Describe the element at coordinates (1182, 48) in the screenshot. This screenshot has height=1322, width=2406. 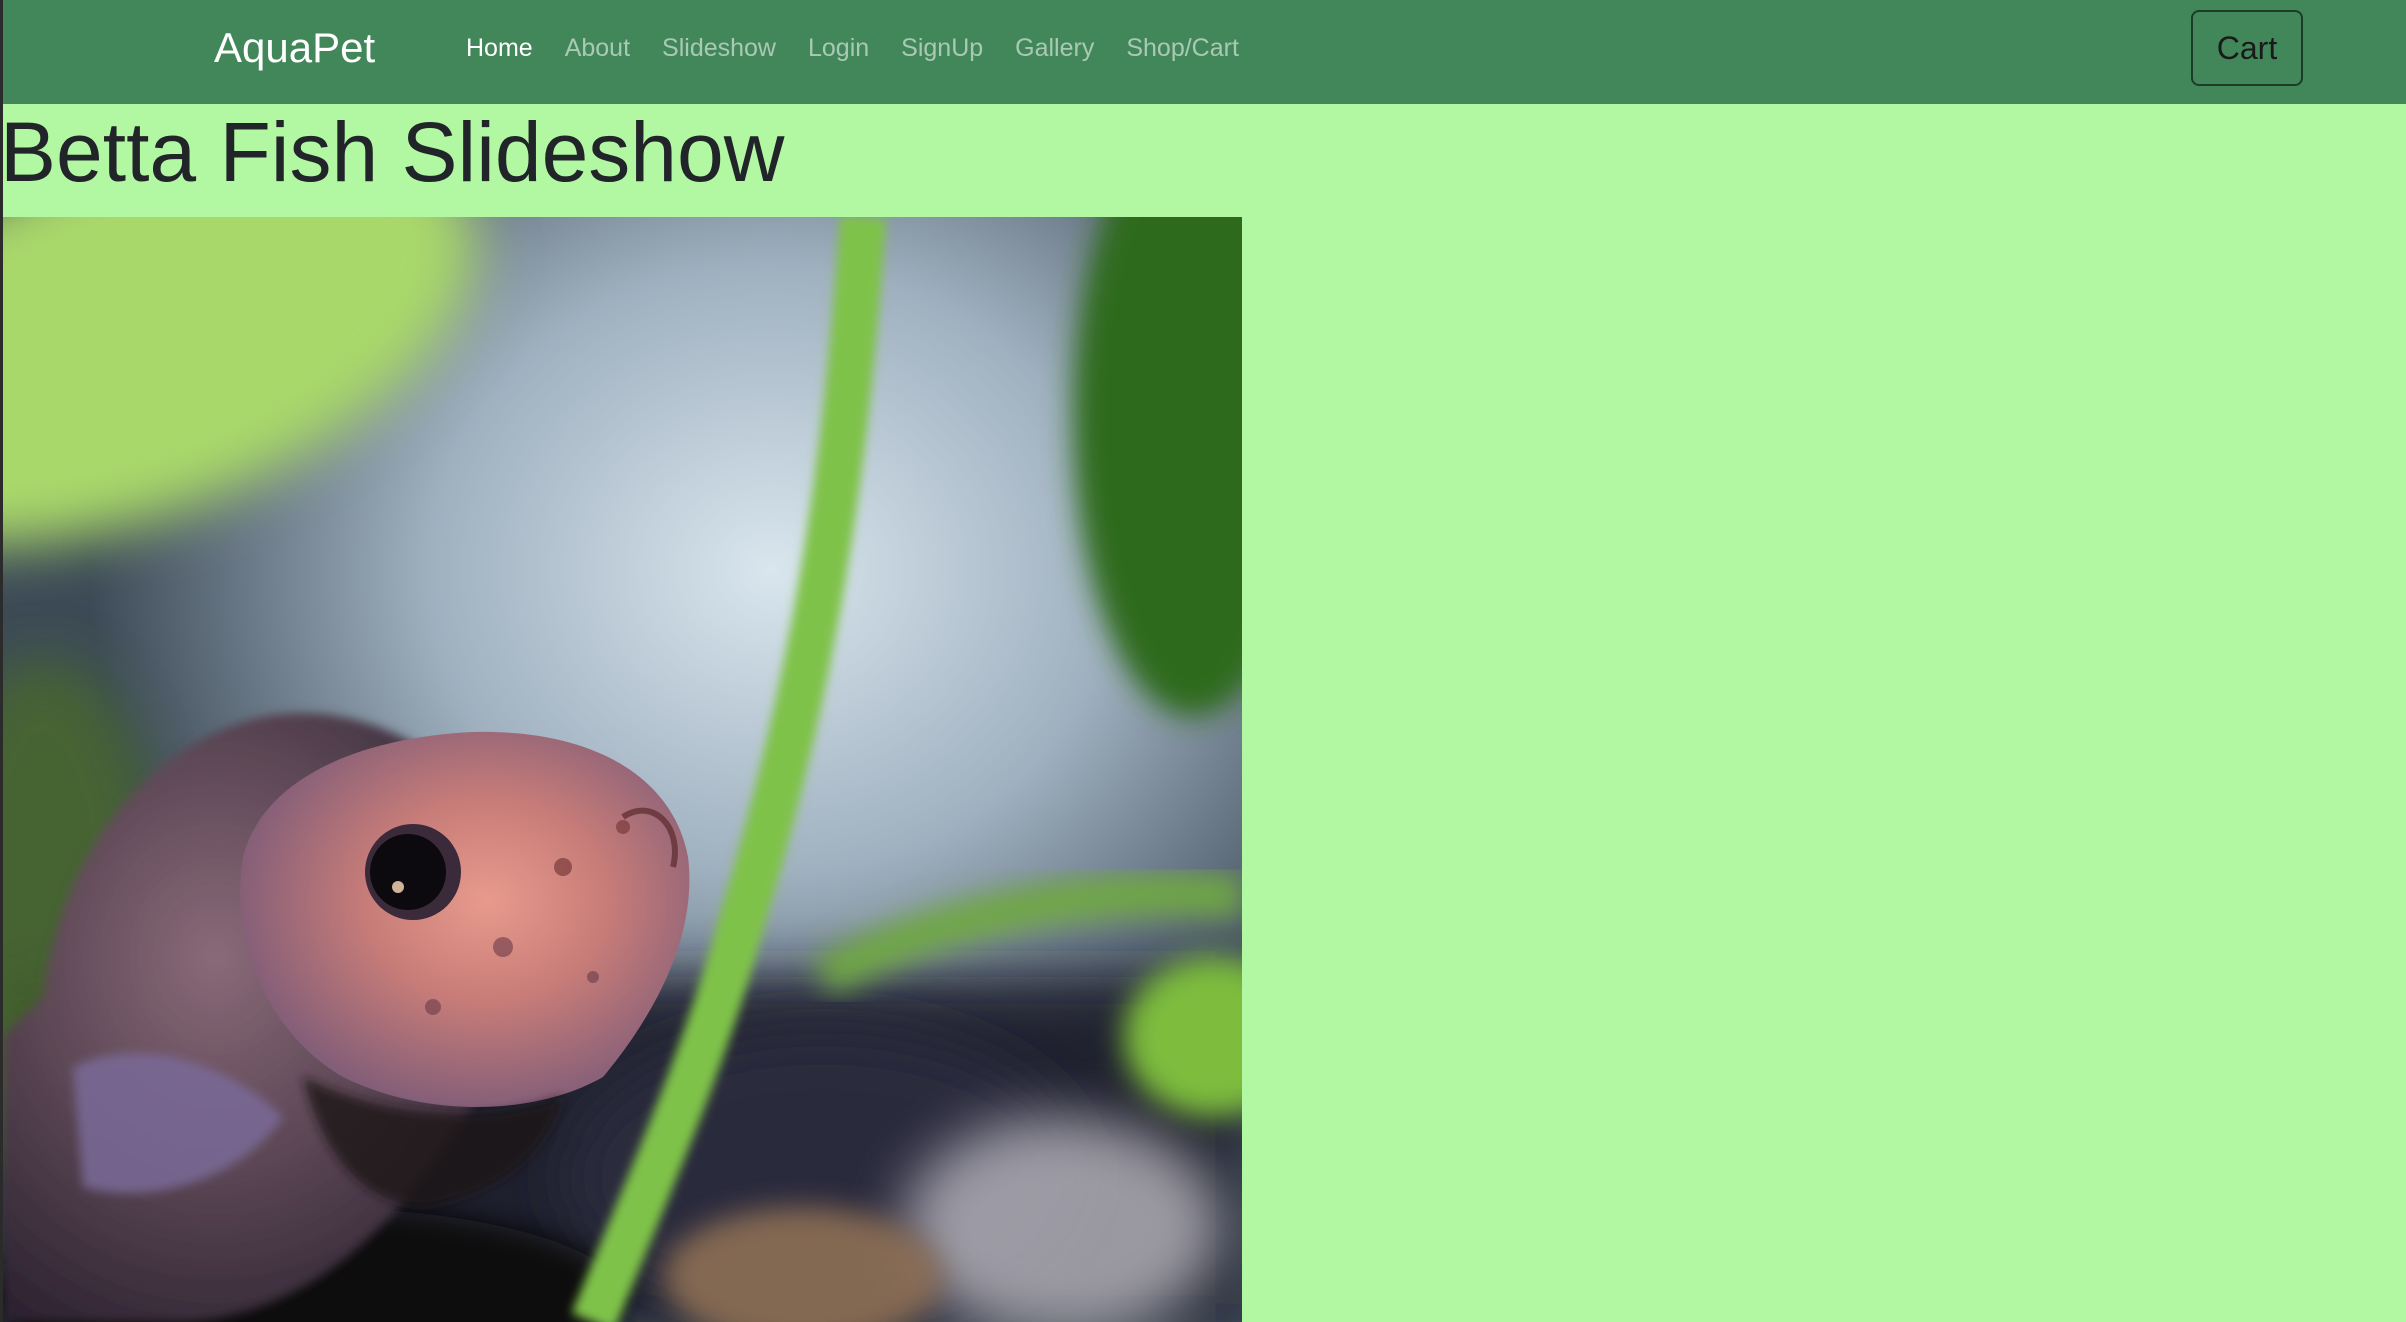
I see `nav-link-shop-cart: Shop/Cart` at that location.